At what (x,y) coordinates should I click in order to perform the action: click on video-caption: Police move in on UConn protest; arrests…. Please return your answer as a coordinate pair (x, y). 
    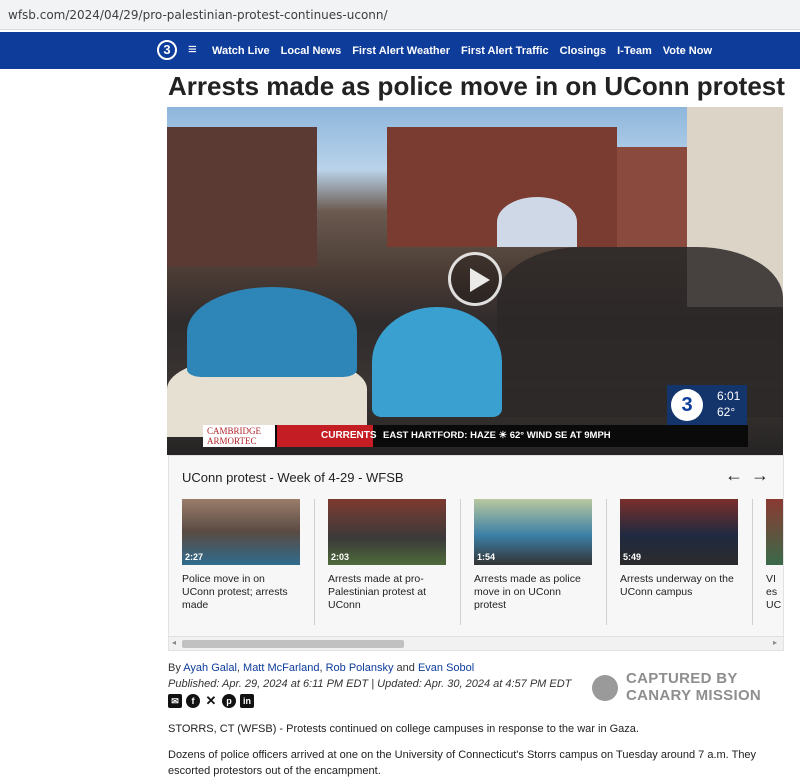
    Looking at the image, I should click on (241, 592).